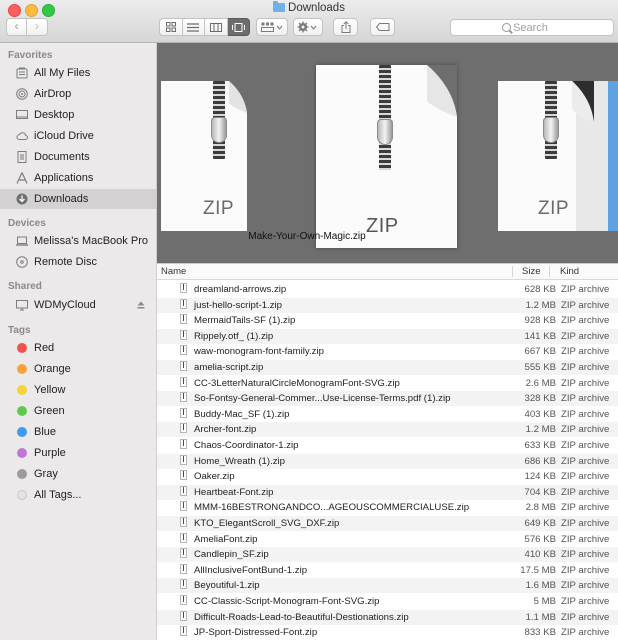 The width and height of the screenshot is (618, 640). What do you see at coordinates (238, 27) in the screenshot?
I see `cover-flow-view-button` at bounding box center [238, 27].